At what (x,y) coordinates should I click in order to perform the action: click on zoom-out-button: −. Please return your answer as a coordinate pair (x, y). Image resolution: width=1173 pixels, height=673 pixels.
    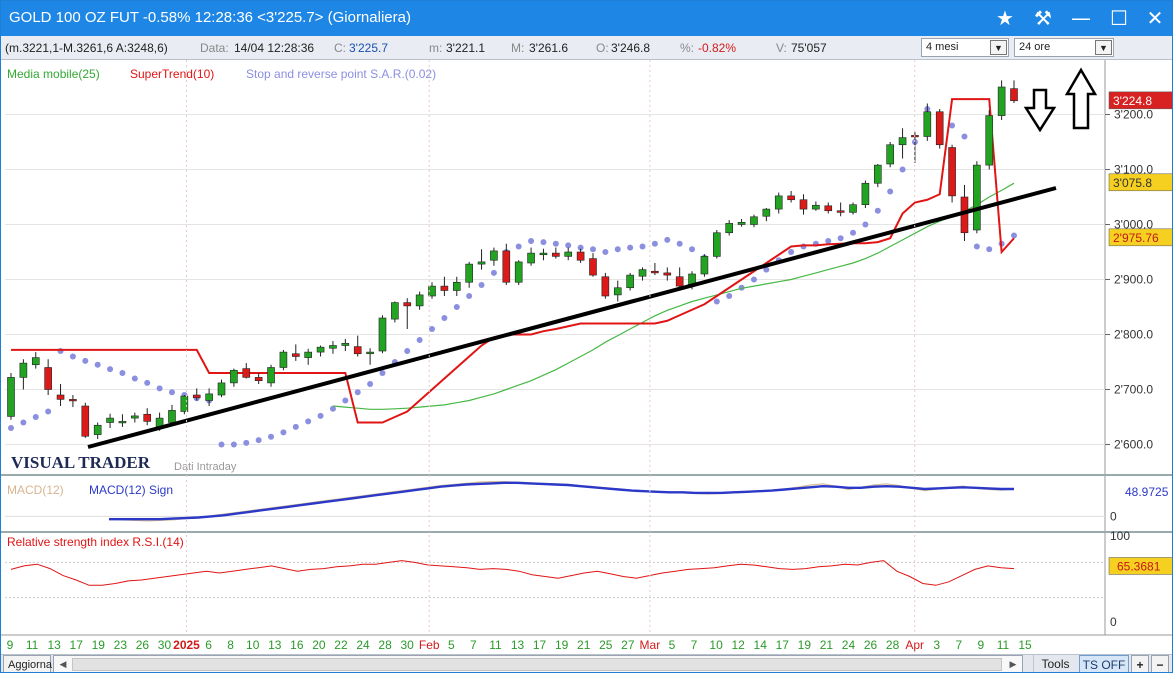
    Looking at the image, I should click on (1160, 663).